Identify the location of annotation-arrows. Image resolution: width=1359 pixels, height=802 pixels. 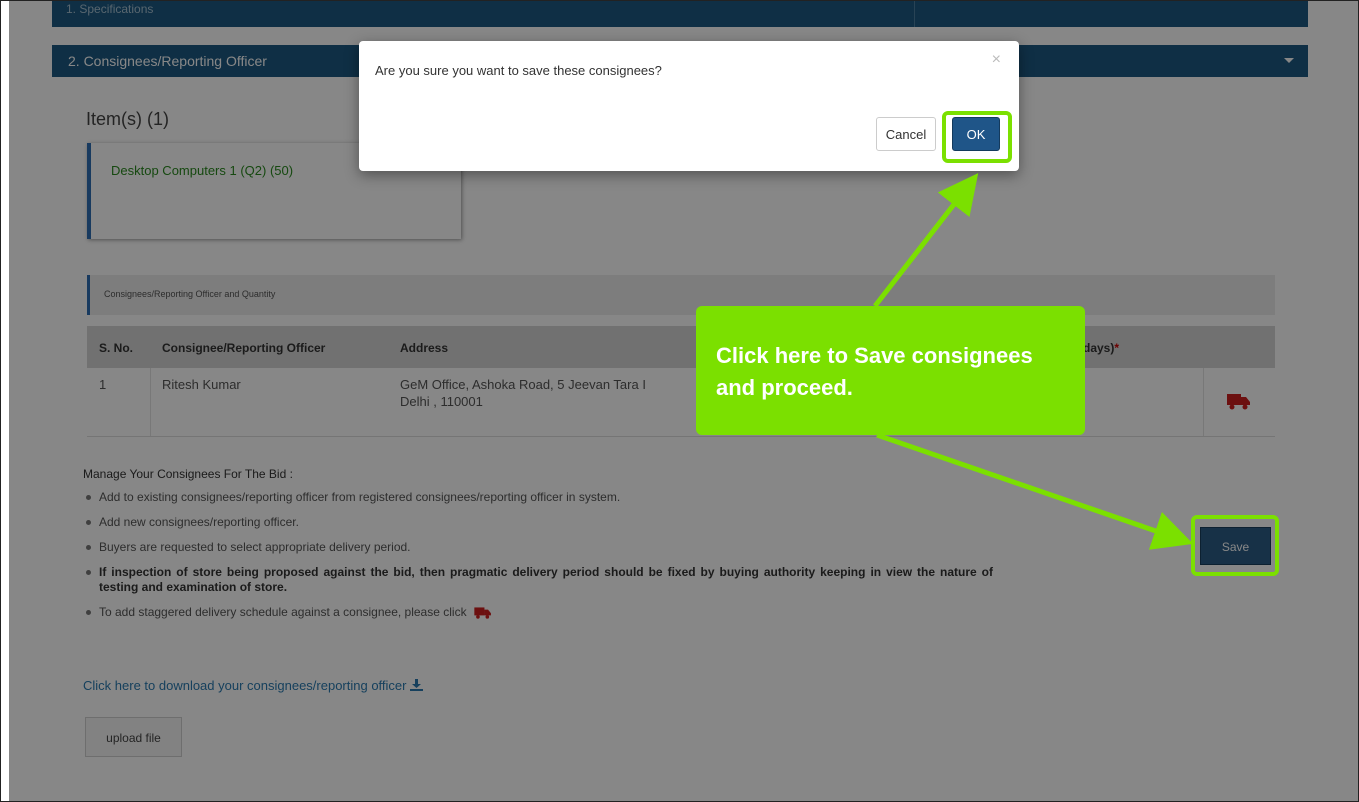
(1033, 361).